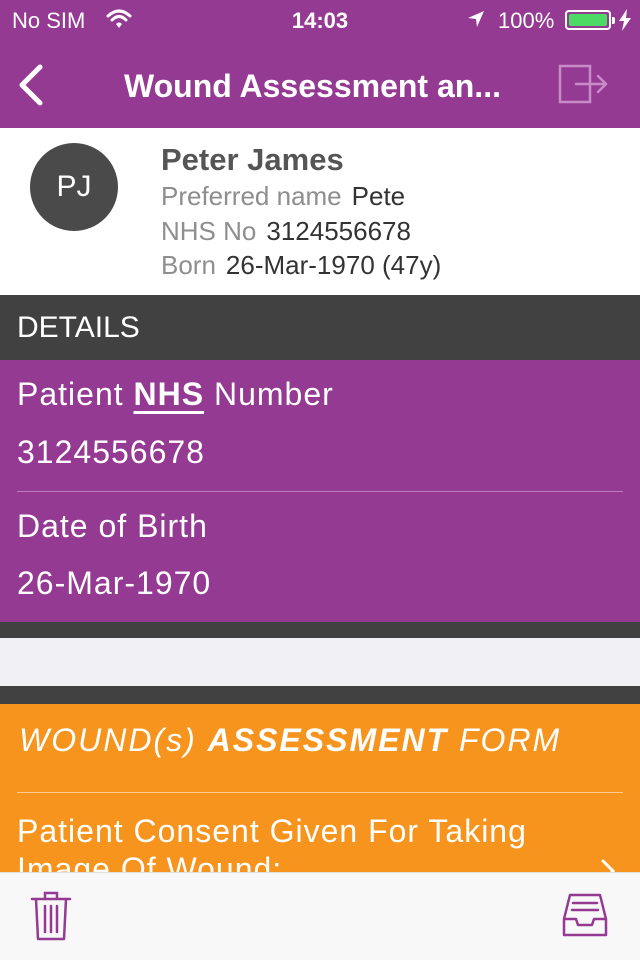 Image resolution: width=640 pixels, height=960 pixels. I want to click on section-gap, so click(320, 662).